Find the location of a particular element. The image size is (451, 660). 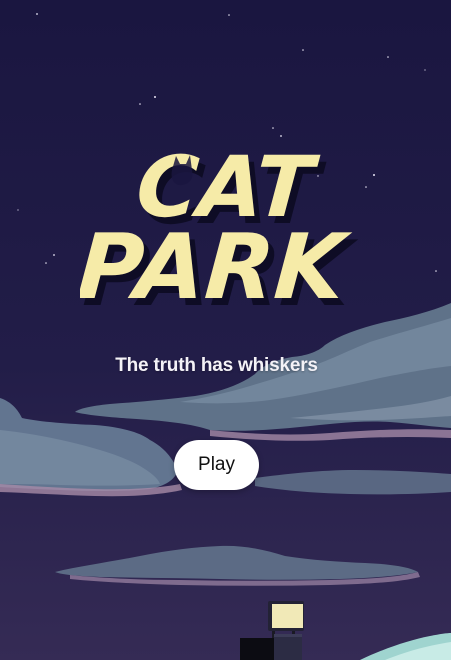

logo-title-park: PARK is located at coordinates (217, 262).